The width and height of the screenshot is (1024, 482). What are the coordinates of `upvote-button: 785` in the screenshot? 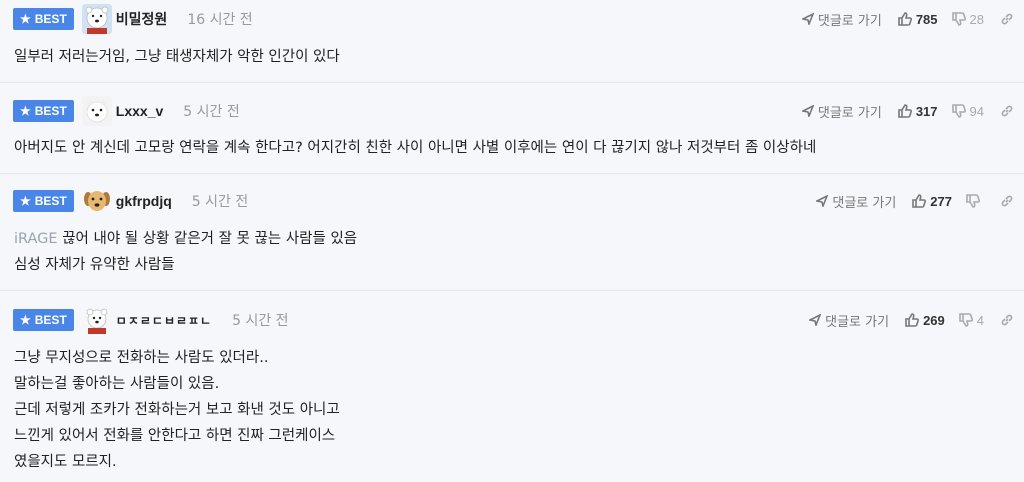 It's located at (918, 19).